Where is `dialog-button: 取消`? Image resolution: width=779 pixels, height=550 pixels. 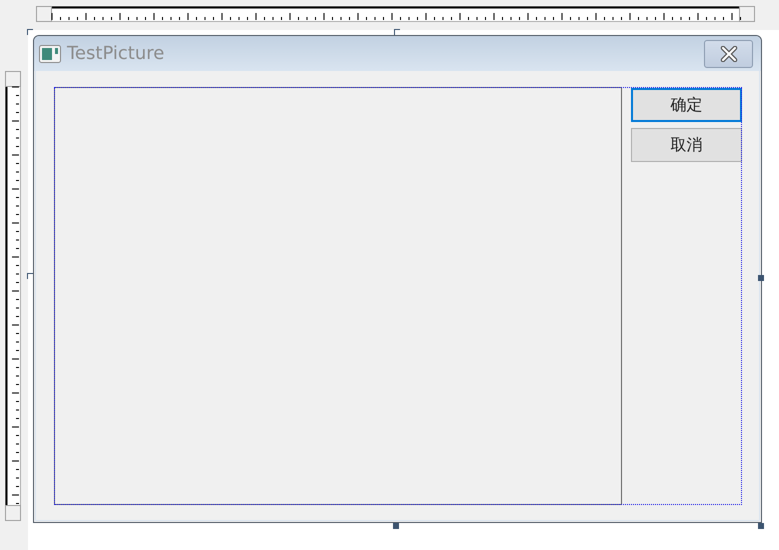 dialog-button: 取消 is located at coordinates (686, 145).